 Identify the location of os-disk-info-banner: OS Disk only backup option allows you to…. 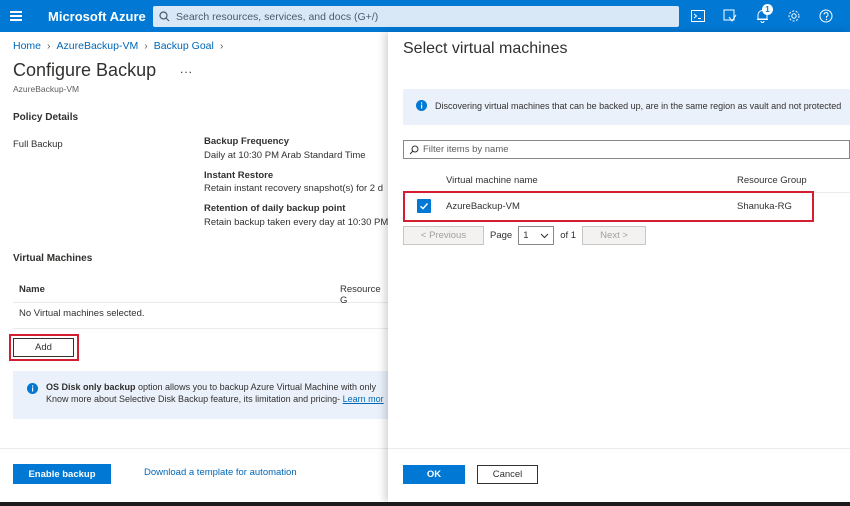
(200, 395).